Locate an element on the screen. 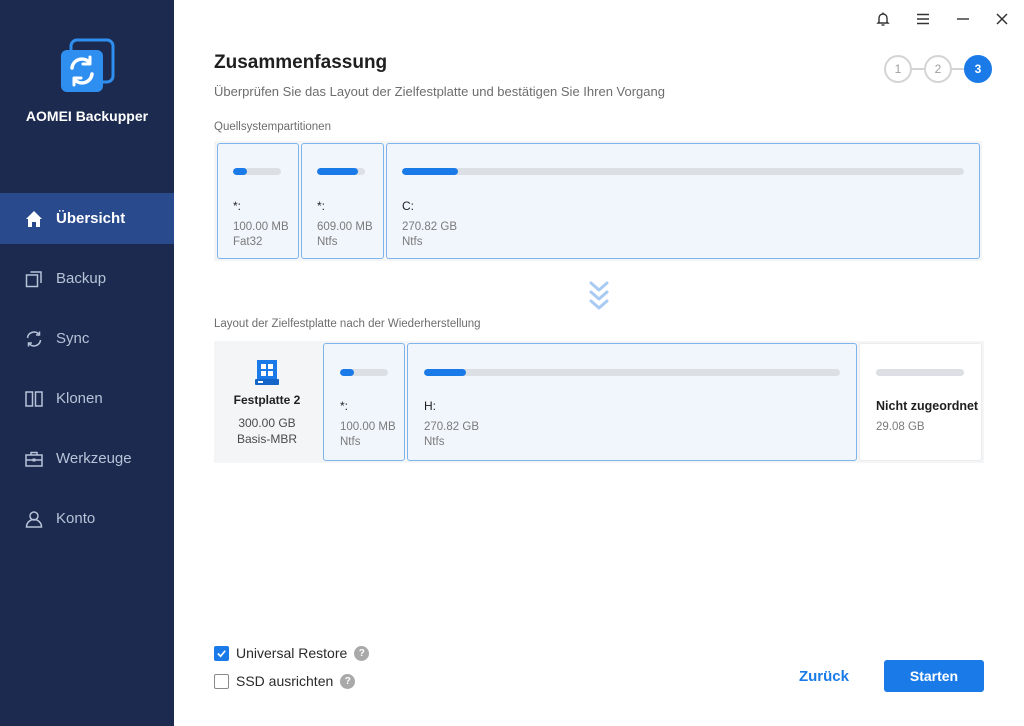  sidebar-item-label: Klonen is located at coordinates (79, 398).